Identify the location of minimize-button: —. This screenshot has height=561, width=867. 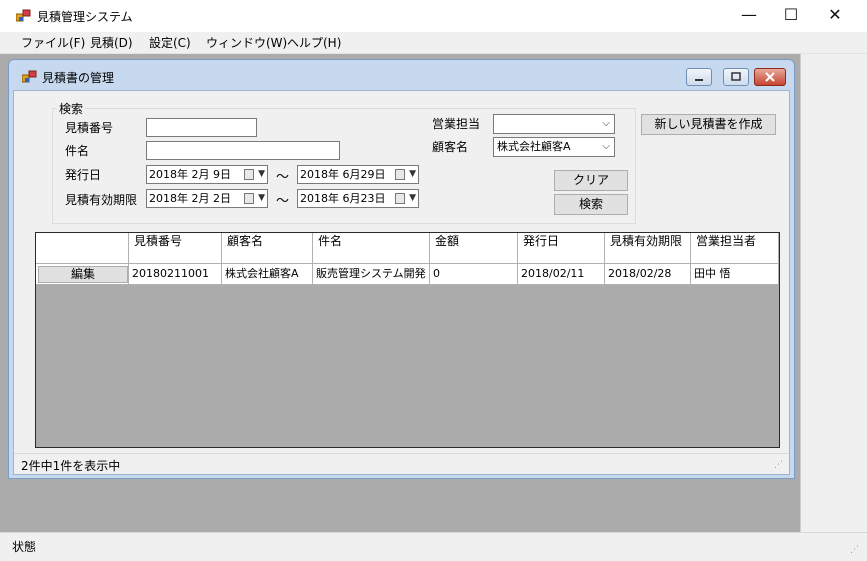
(749, 16).